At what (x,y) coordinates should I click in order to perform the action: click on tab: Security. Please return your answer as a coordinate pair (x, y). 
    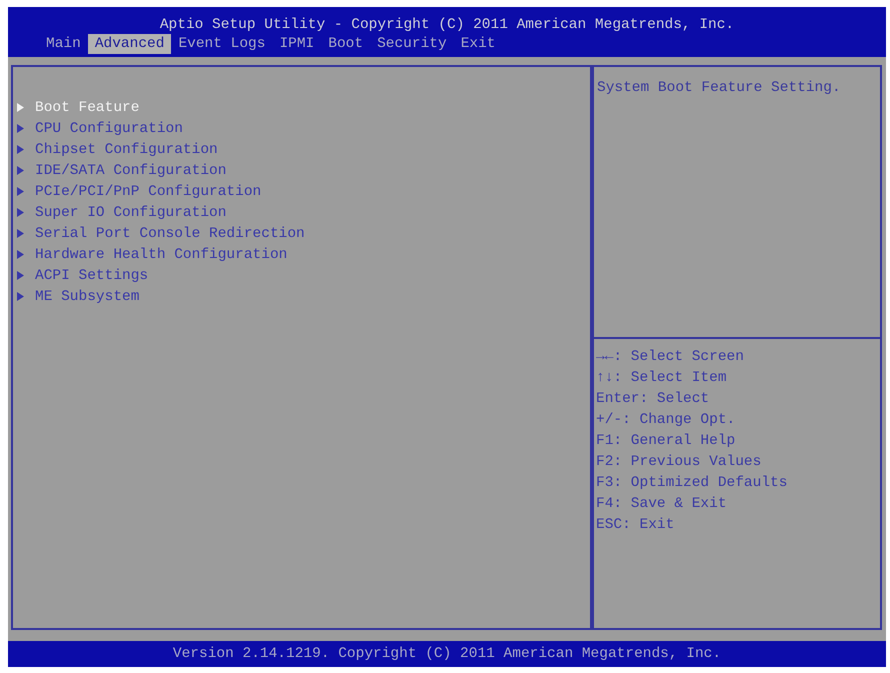
    Looking at the image, I should click on (412, 44).